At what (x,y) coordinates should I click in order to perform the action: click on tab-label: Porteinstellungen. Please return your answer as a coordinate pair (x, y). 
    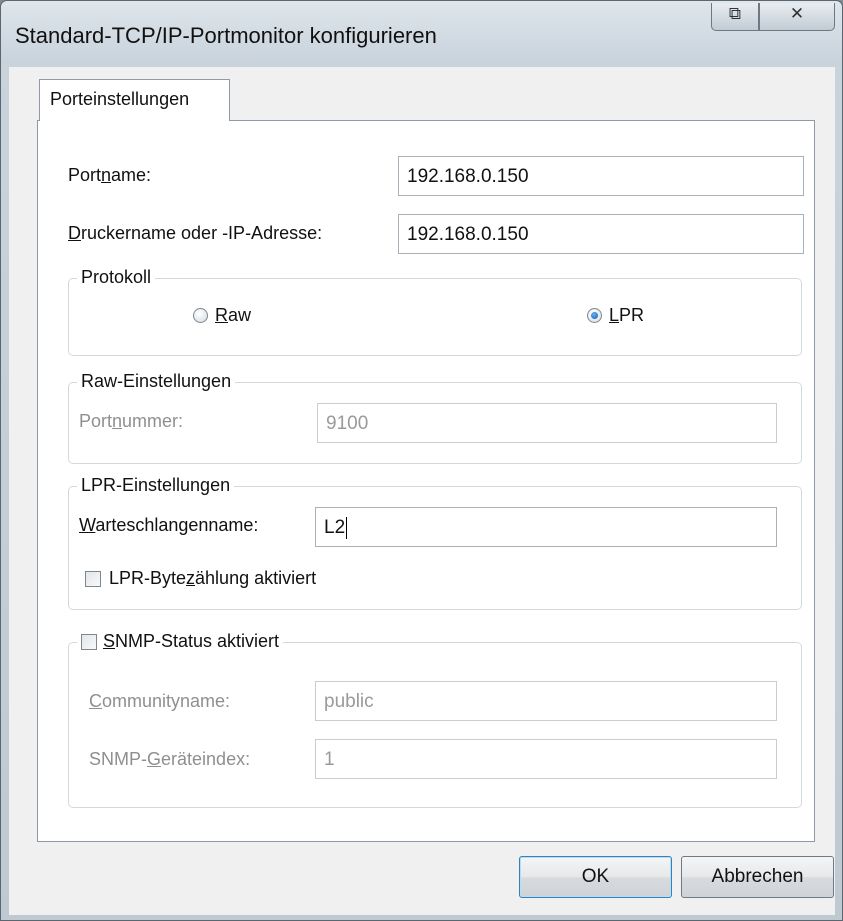
    Looking at the image, I should click on (120, 99).